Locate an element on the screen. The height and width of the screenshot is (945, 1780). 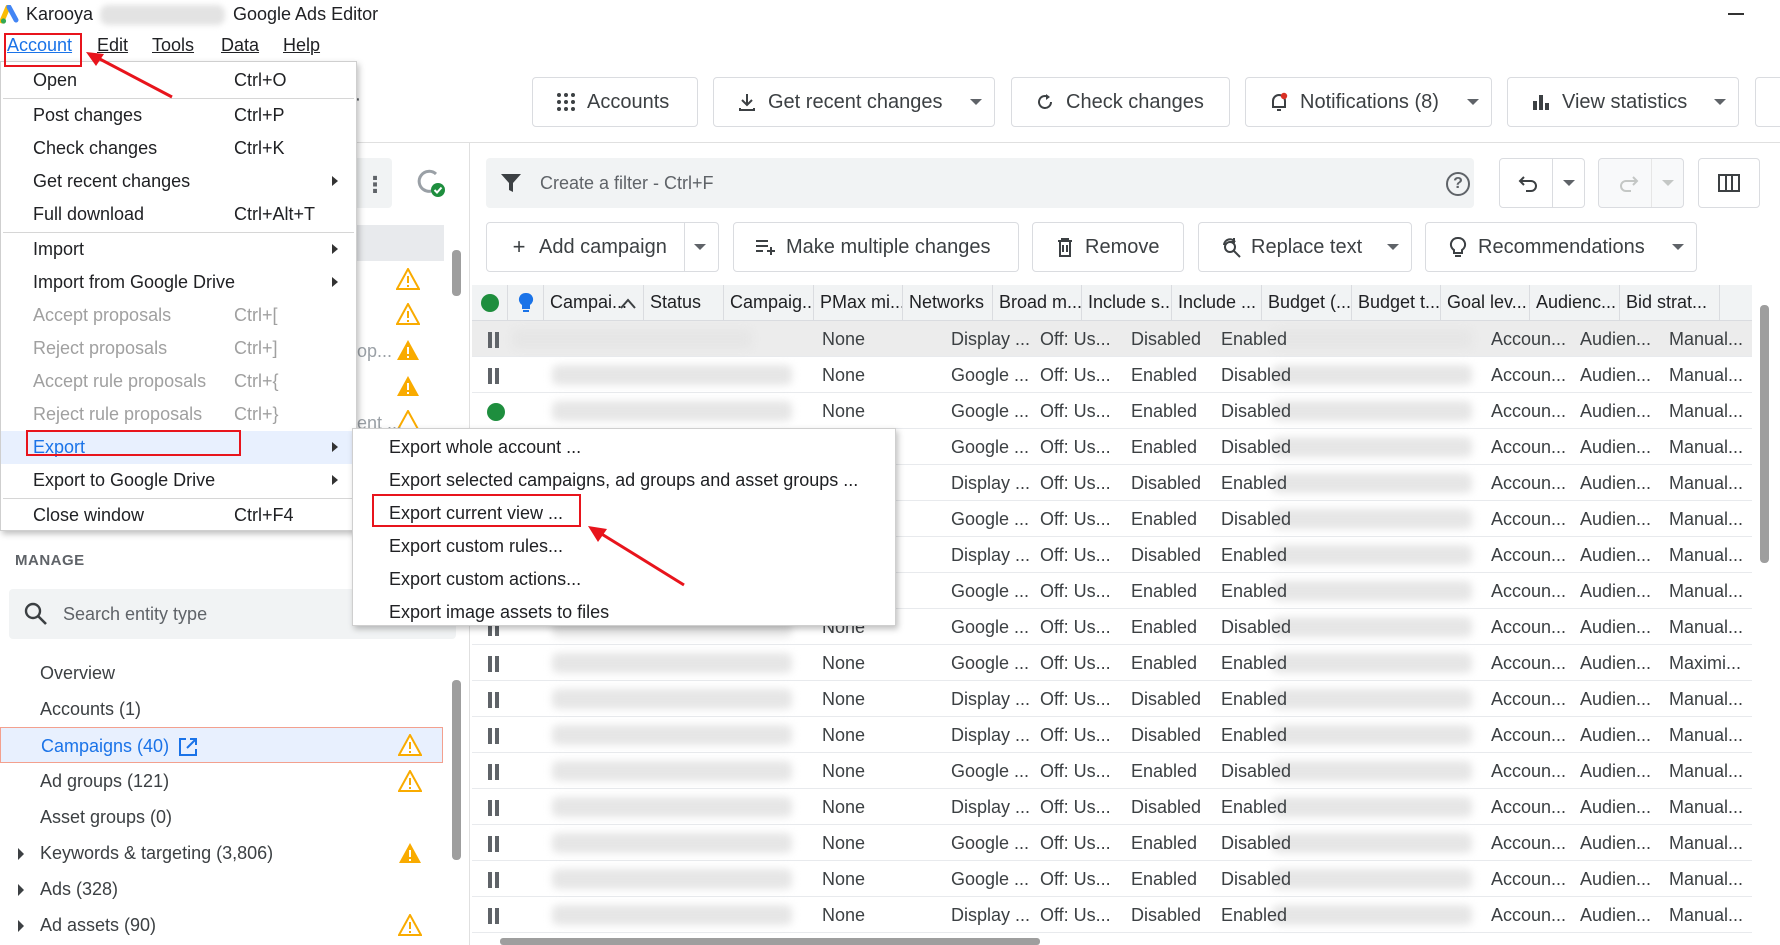
tree-scrollbar is located at coordinates (456, 273).